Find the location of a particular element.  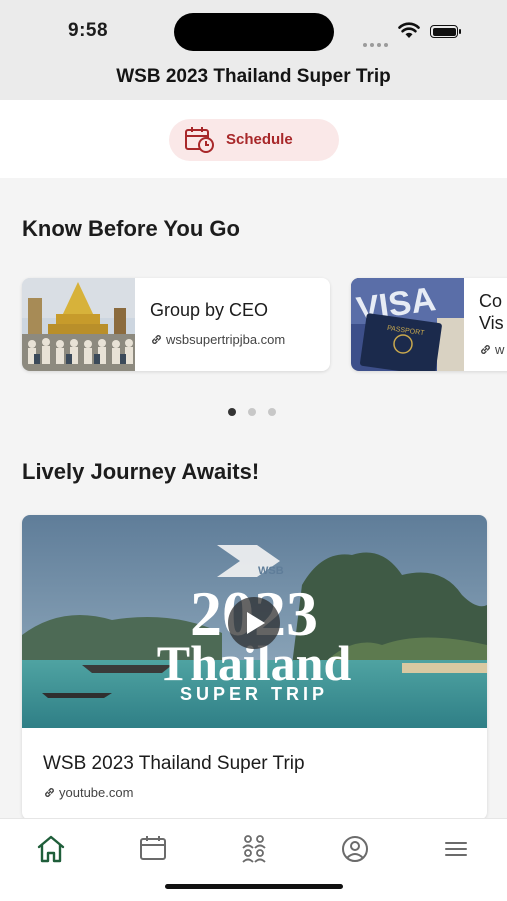

home-icon is located at coordinates (51, 849).